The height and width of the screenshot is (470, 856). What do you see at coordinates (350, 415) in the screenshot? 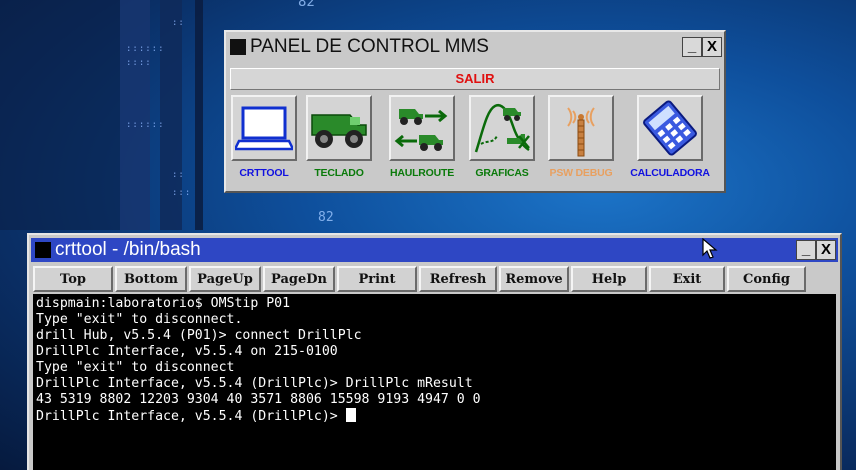
I see `text-cursor` at bounding box center [350, 415].